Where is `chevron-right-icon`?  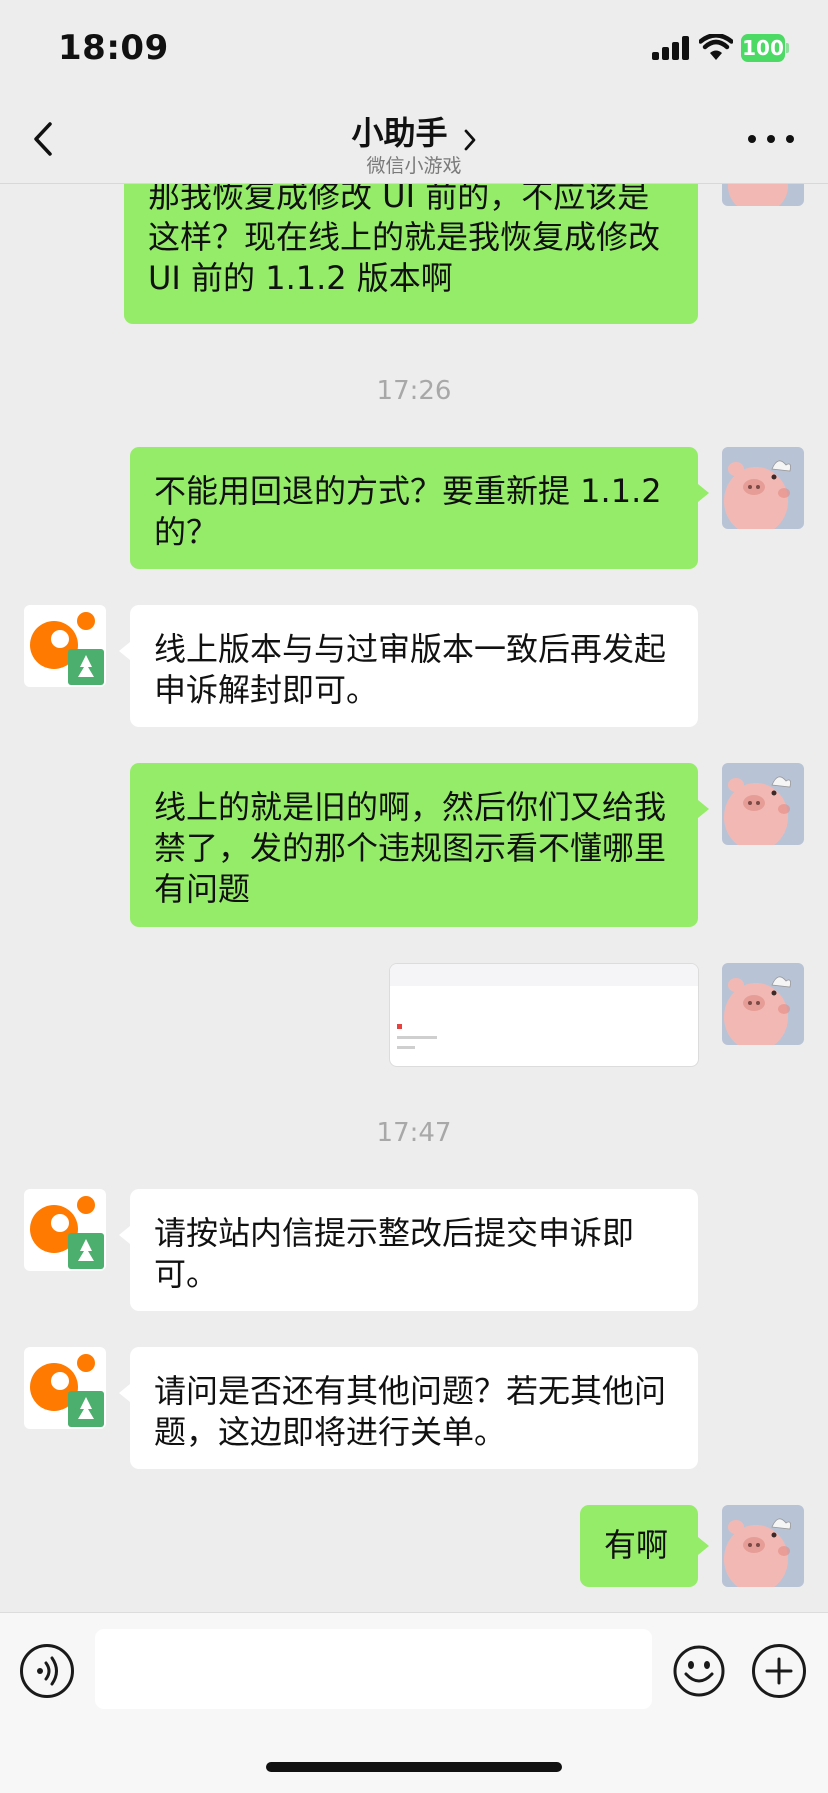 chevron-right-icon is located at coordinates (469, 139).